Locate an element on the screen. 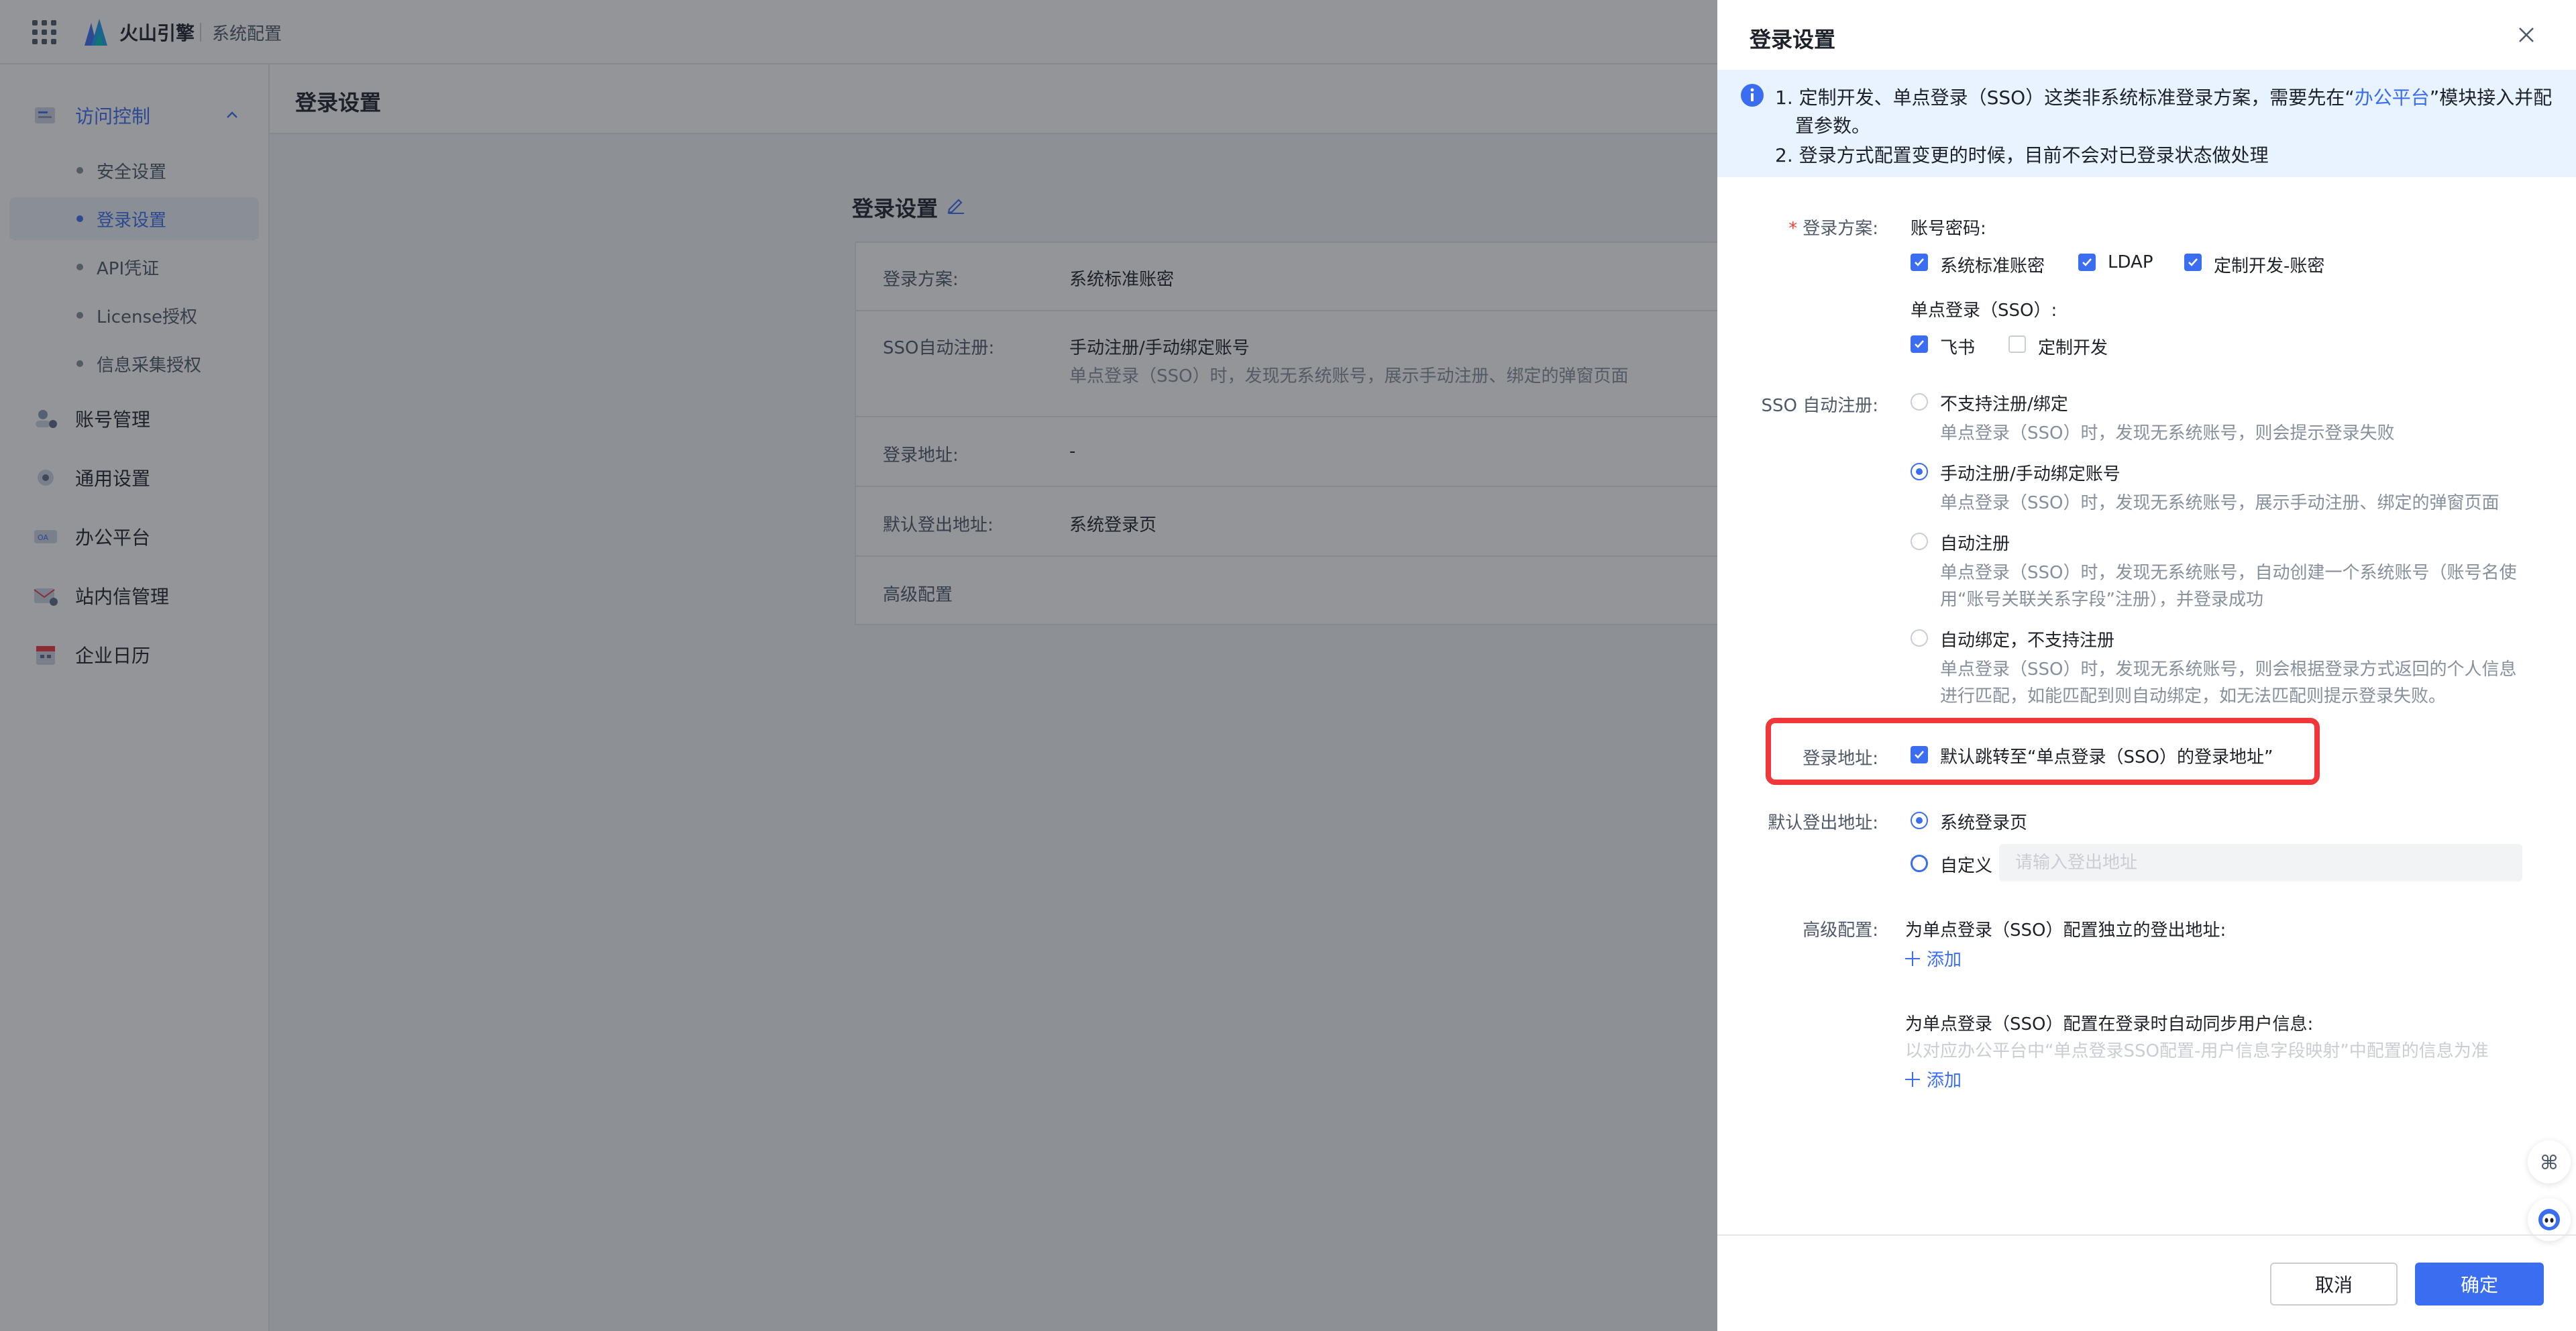 Image resolution: width=2576 pixels, height=1331 pixels. alert-text: ”模块接入并配 is located at coordinates (2491, 98).